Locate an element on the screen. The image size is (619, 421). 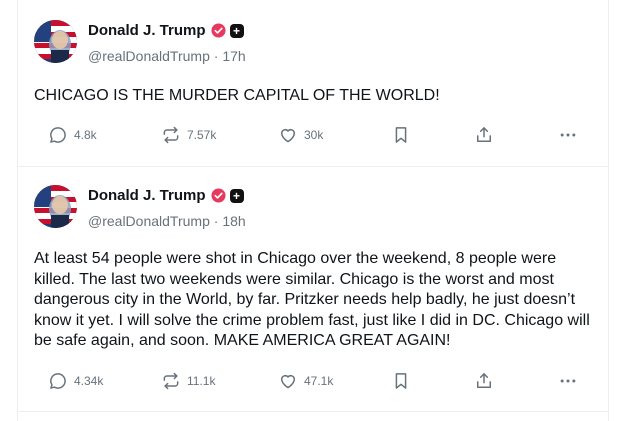
reply-count: 4.34k is located at coordinates (89, 381).